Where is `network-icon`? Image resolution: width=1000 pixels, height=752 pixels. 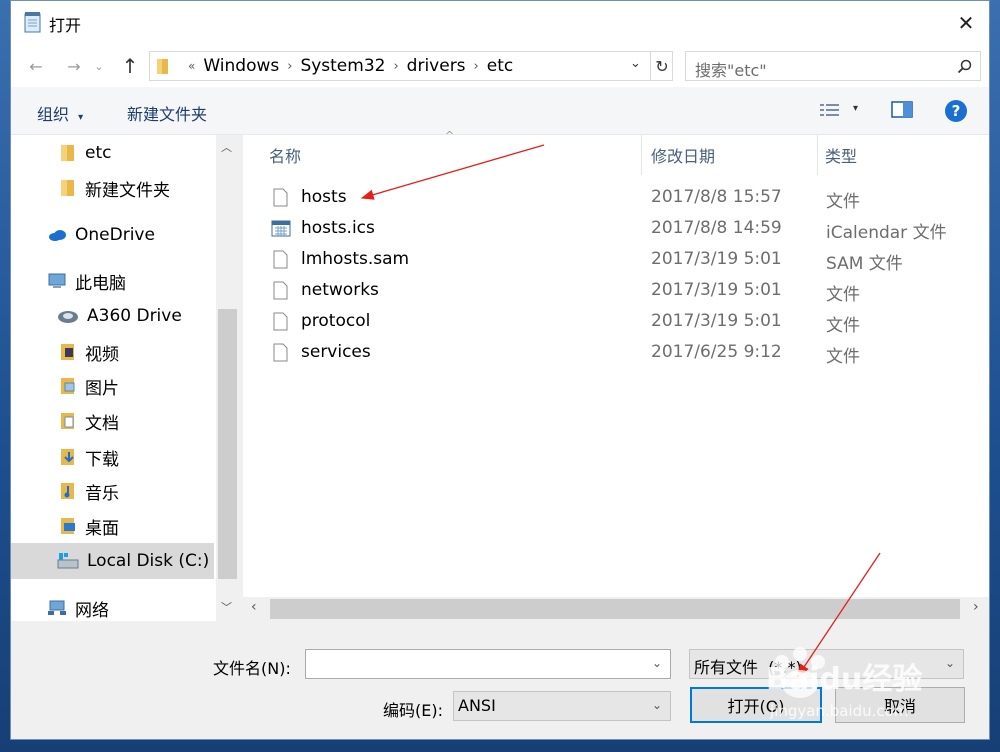 network-icon is located at coordinates (57, 607).